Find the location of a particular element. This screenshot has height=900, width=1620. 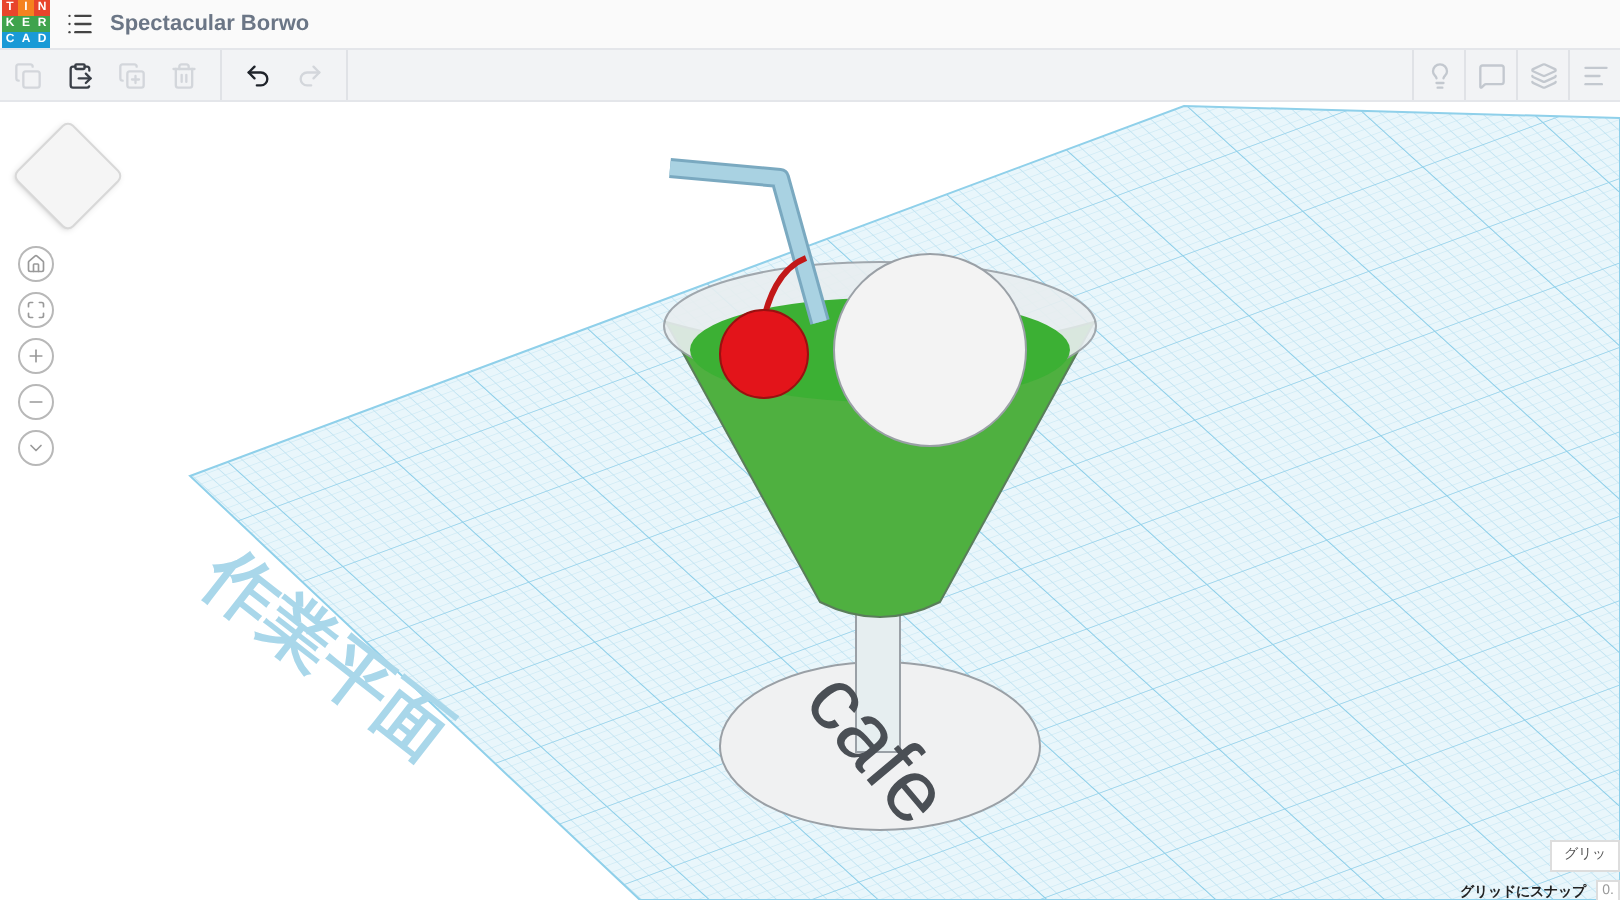

undo-icon is located at coordinates (258, 75).